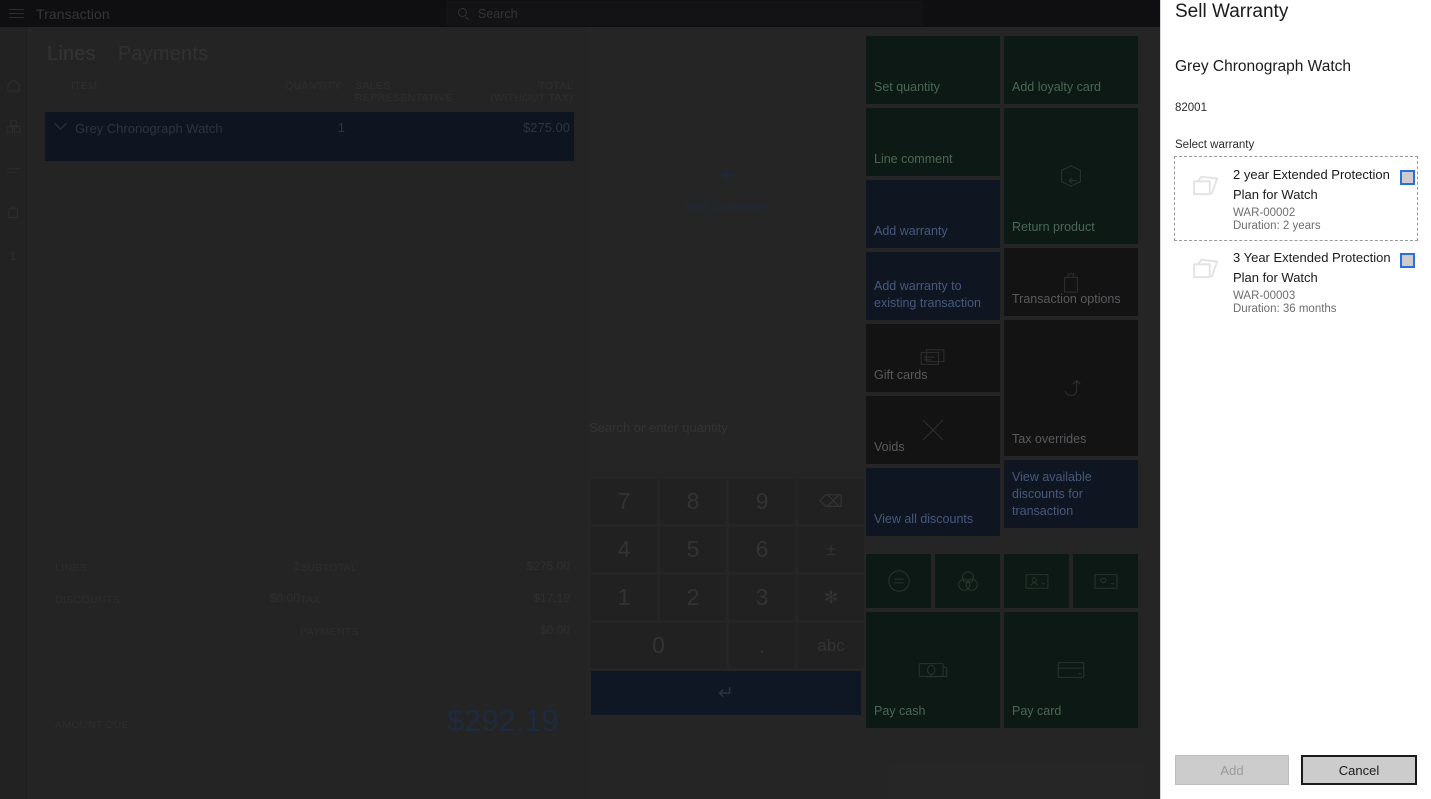  Describe the element at coordinates (1056, 87) in the screenshot. I see `tile-label: Add loyalty card` at that location.